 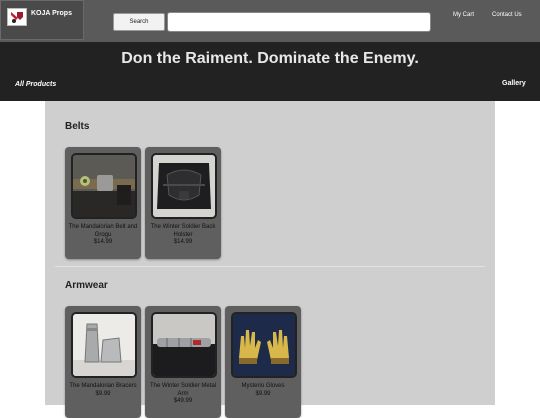 What do you see at coordinates (299, 22) in the screenshot?
I see `search-input` at bounding box center [299, 22].